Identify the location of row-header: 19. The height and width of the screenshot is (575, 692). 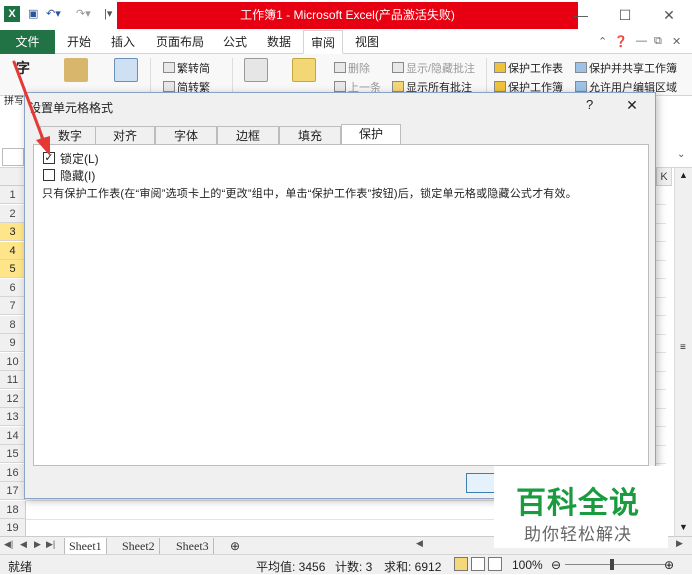
(13, 528).